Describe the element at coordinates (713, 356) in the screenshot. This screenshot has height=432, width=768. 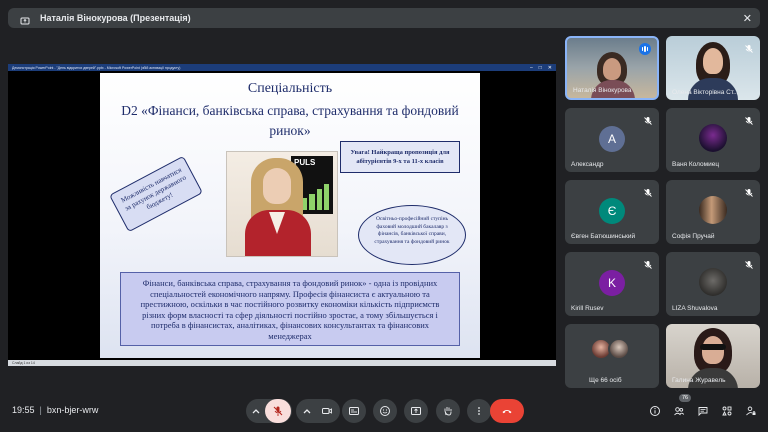
I see `participant-tile: Галина Журавель` at that location.